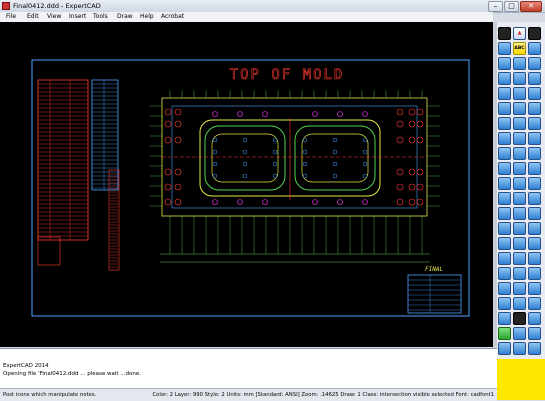  I want to click on title-block: FINAL, so click(434, 290).